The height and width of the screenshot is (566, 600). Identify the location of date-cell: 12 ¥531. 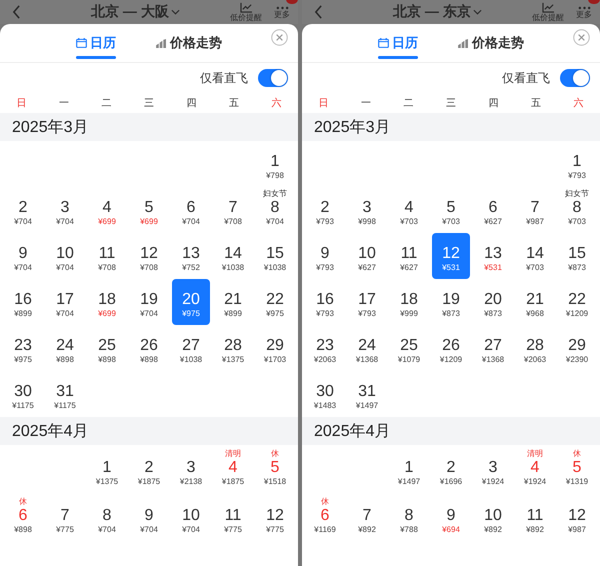
(451, 256).